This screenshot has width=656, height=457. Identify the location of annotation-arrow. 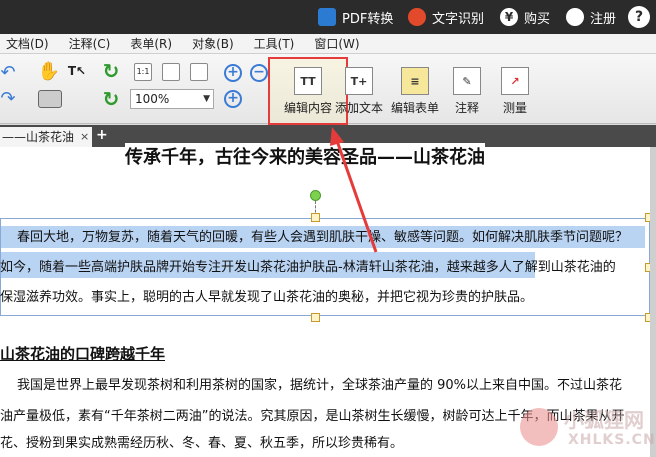
(354, 190).